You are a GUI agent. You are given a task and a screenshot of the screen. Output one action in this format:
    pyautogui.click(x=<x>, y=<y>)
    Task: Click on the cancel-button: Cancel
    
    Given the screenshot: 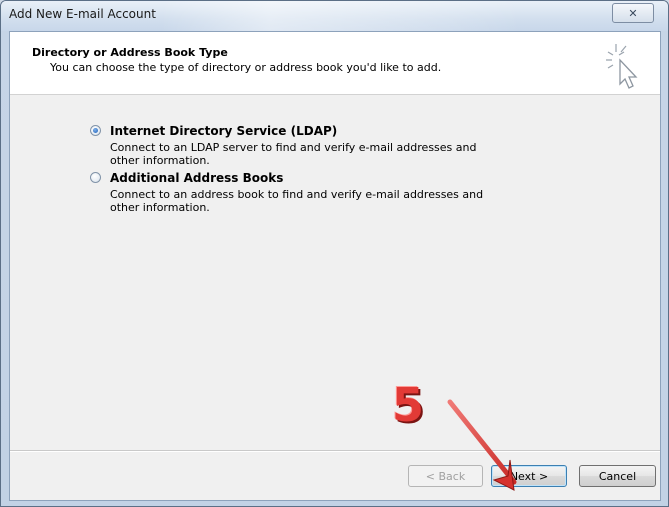 What is the action you would take?
    pyautogui.click(x=617, y=476)
    